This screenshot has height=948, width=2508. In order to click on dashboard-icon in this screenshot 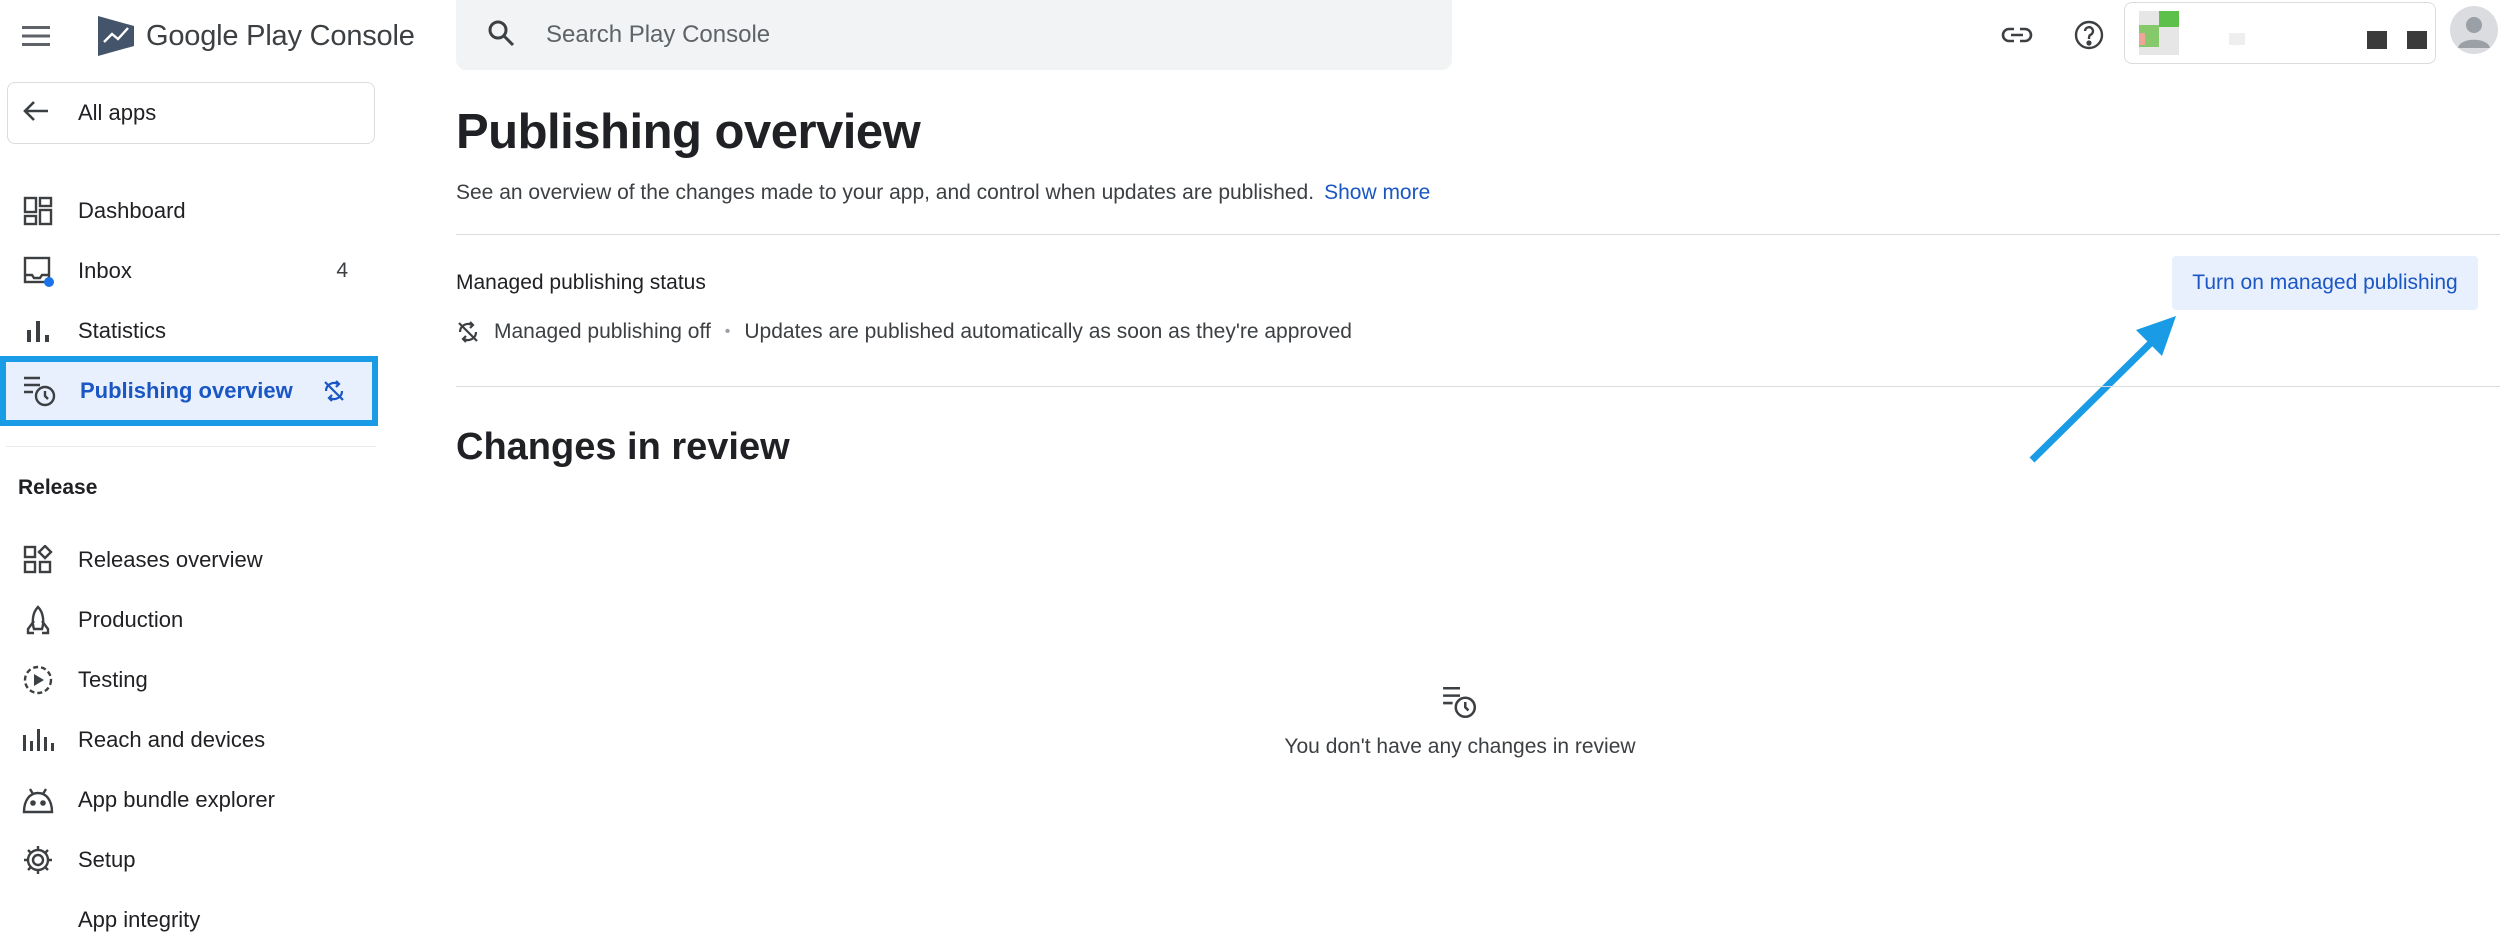, I will do `click(38, 211)`.